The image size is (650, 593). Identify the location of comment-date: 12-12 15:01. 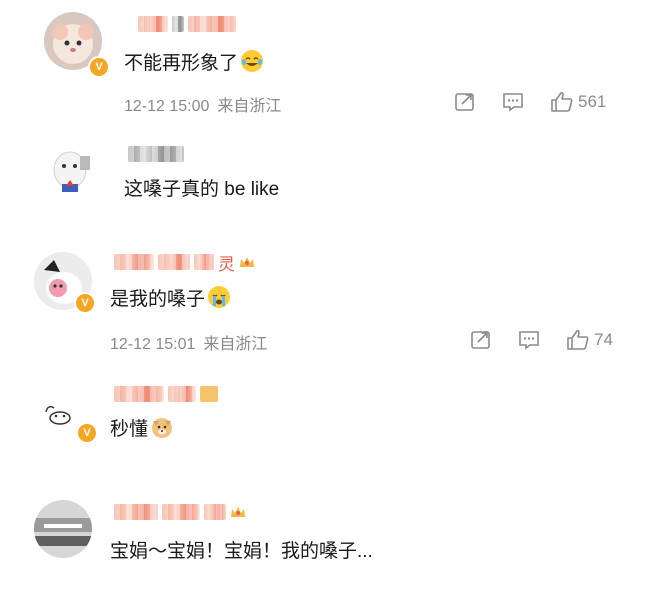
(153, 344).